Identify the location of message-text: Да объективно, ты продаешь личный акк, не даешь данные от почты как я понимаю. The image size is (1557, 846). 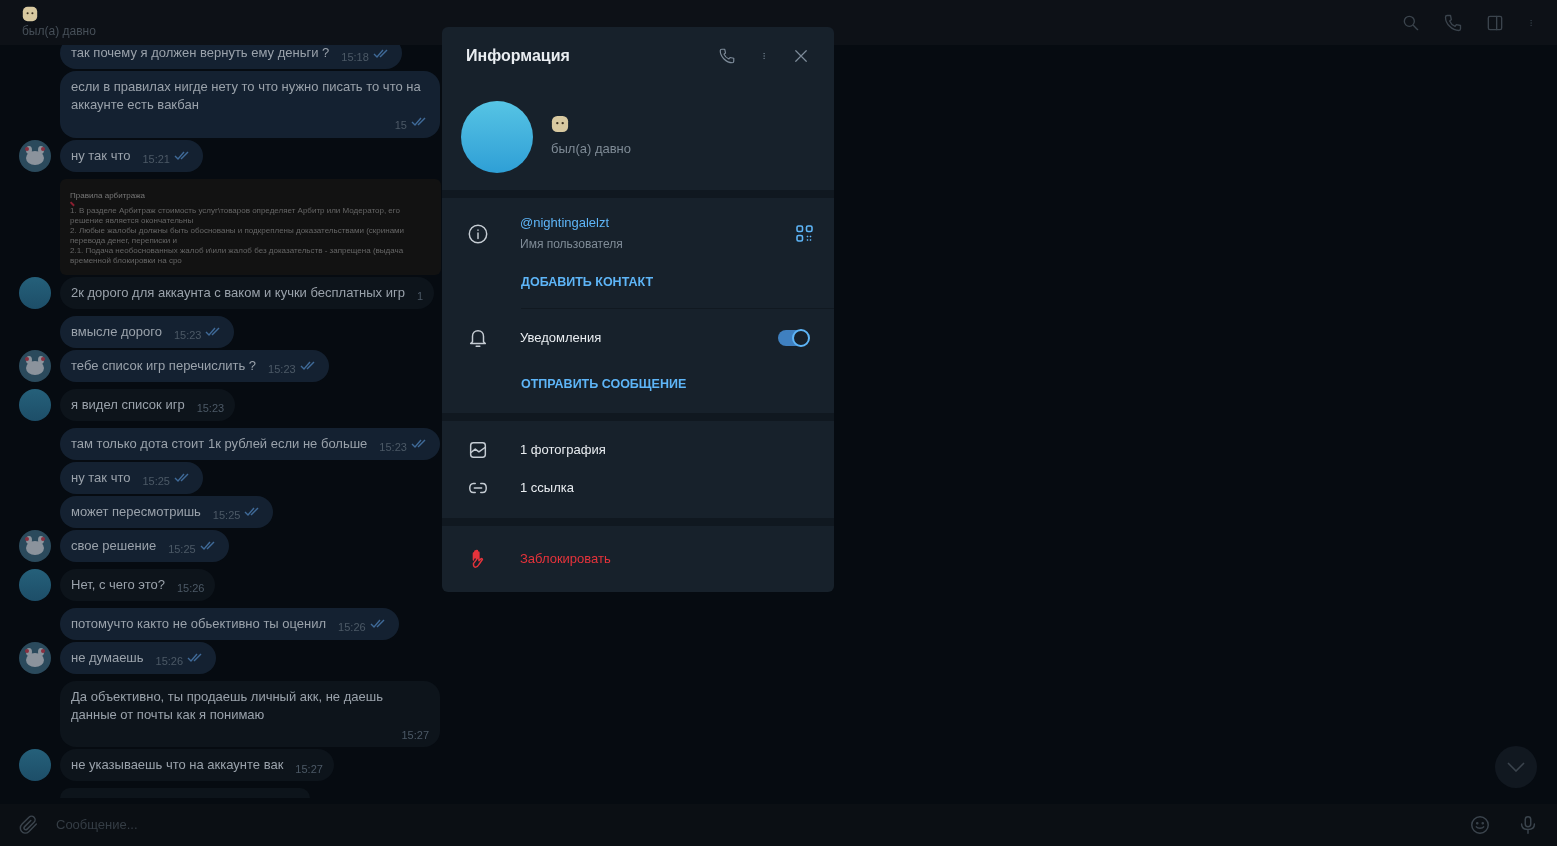
(227, 705).